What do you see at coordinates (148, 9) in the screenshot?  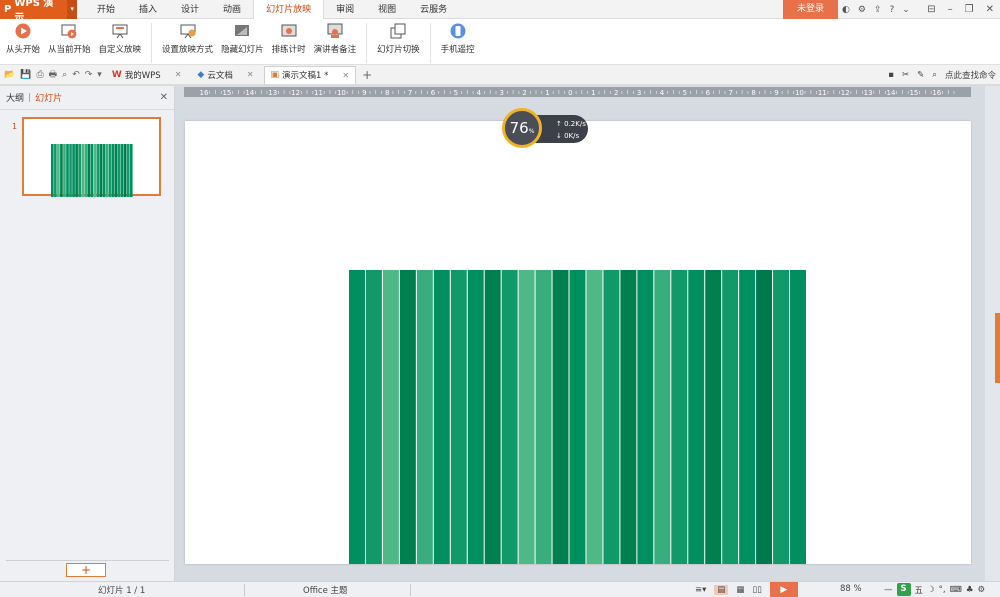 I see `tab-insert: 插入` at bounding box center [148, 9].